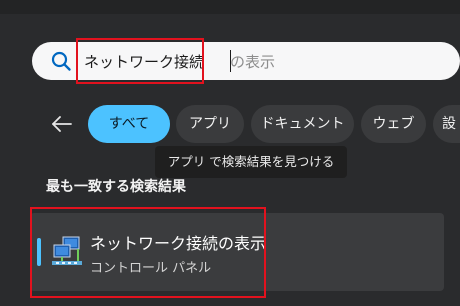  Describe the element at coordinates (210, 124) in the screenshot. I see `tab-apps: アプリ` at that location.